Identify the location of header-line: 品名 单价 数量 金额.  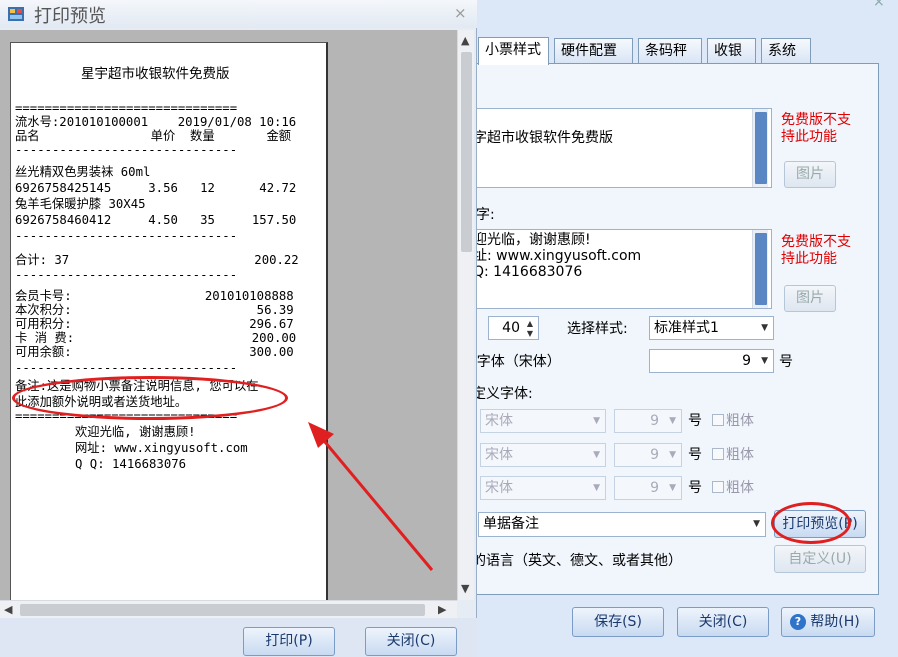
(153, 136).